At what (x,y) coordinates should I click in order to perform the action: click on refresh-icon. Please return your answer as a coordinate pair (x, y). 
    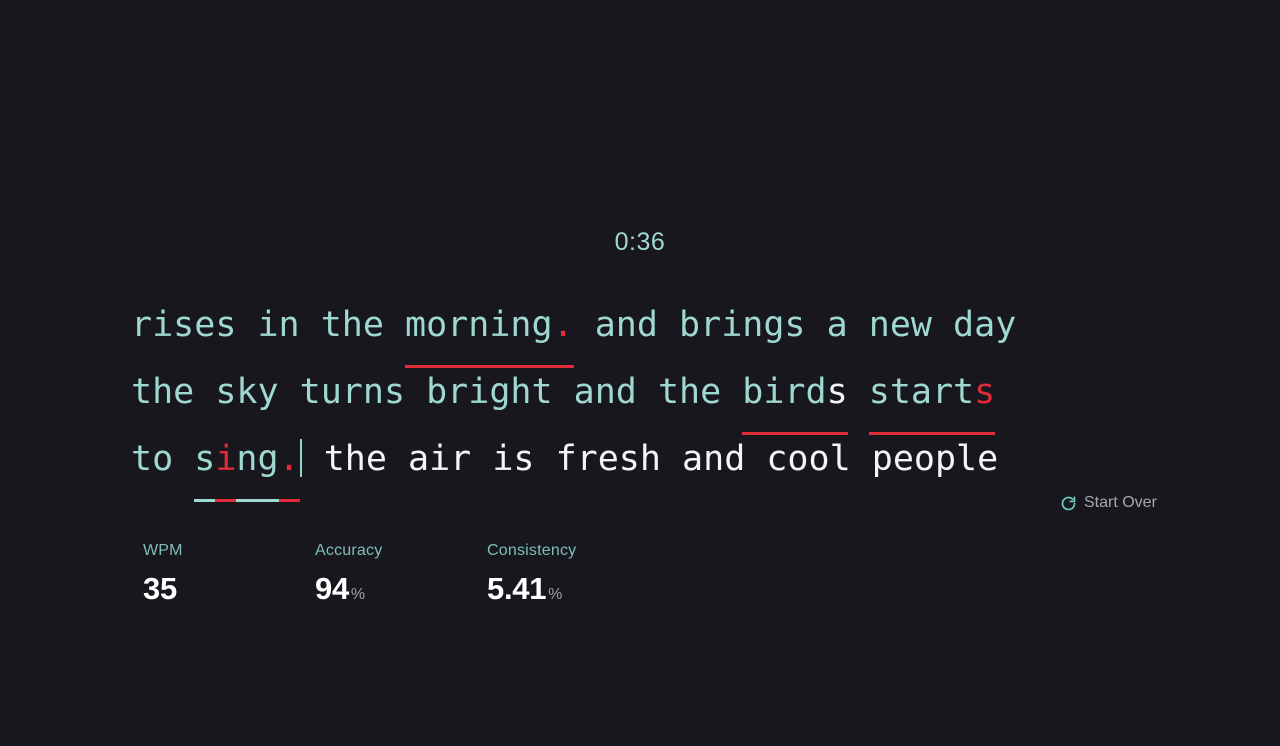
    Looking at the image, I should click on (1068, 503).